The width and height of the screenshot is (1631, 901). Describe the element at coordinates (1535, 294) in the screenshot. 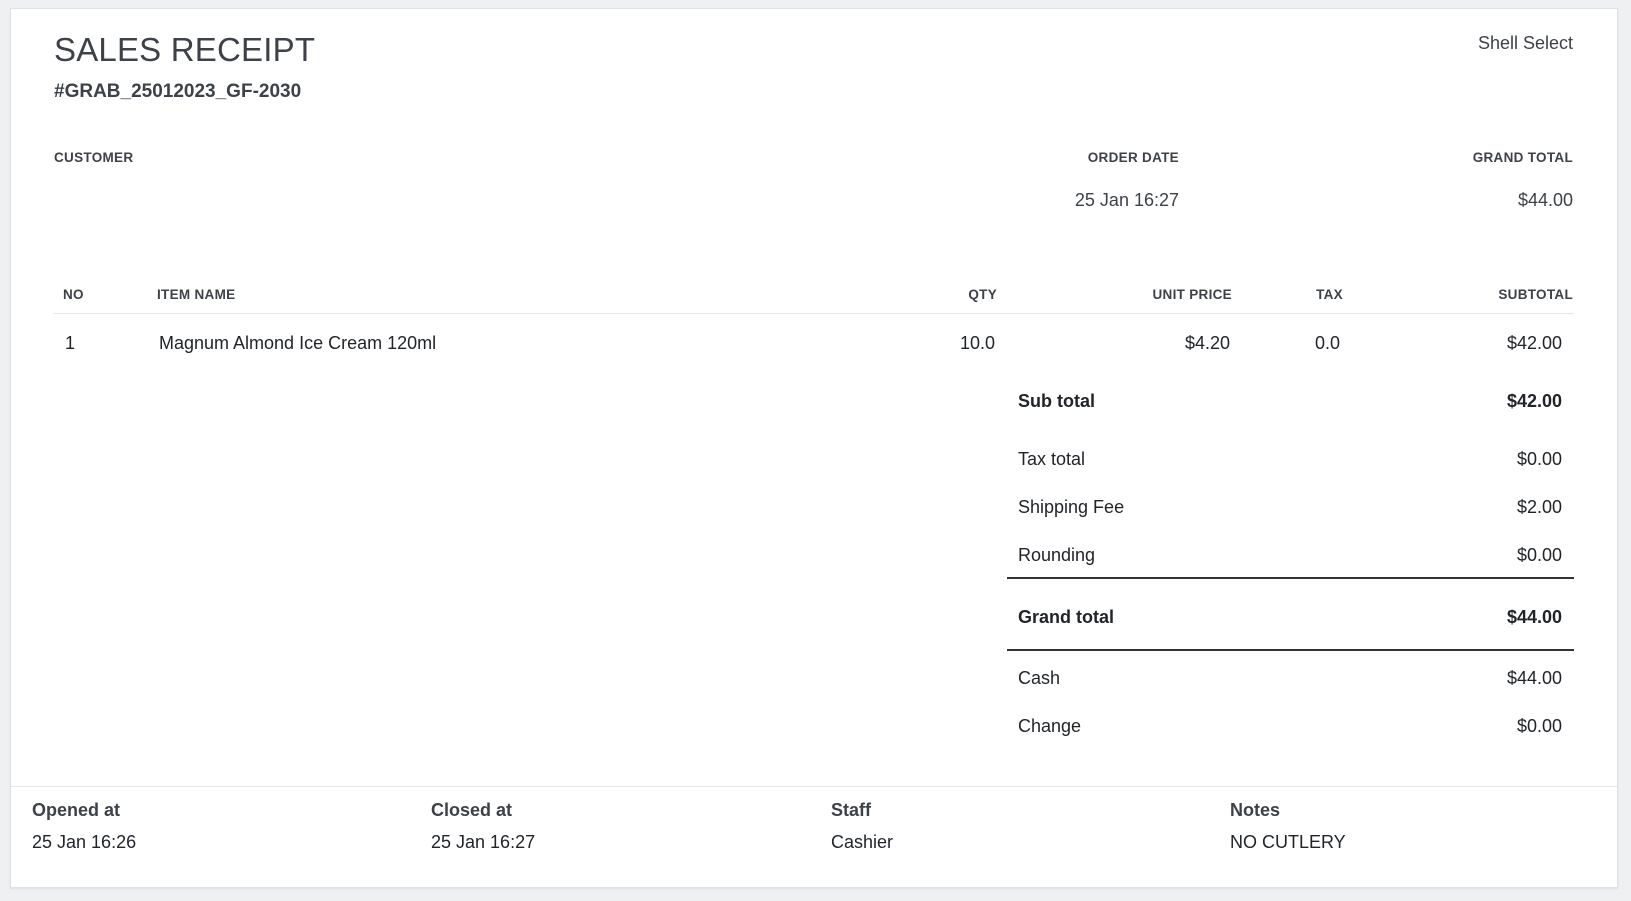

I see `column-header-subtotal: SUBTOTAL` at that location.